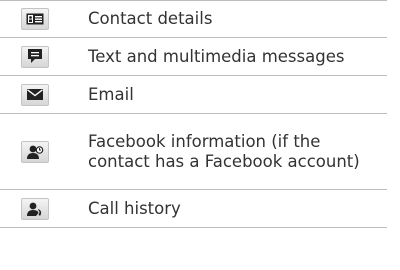 This screenshot has height=270, width=400. Describe the element at coordinates (150, 18) in the screenshot. I see `list-item-label: Contact details` at that location.